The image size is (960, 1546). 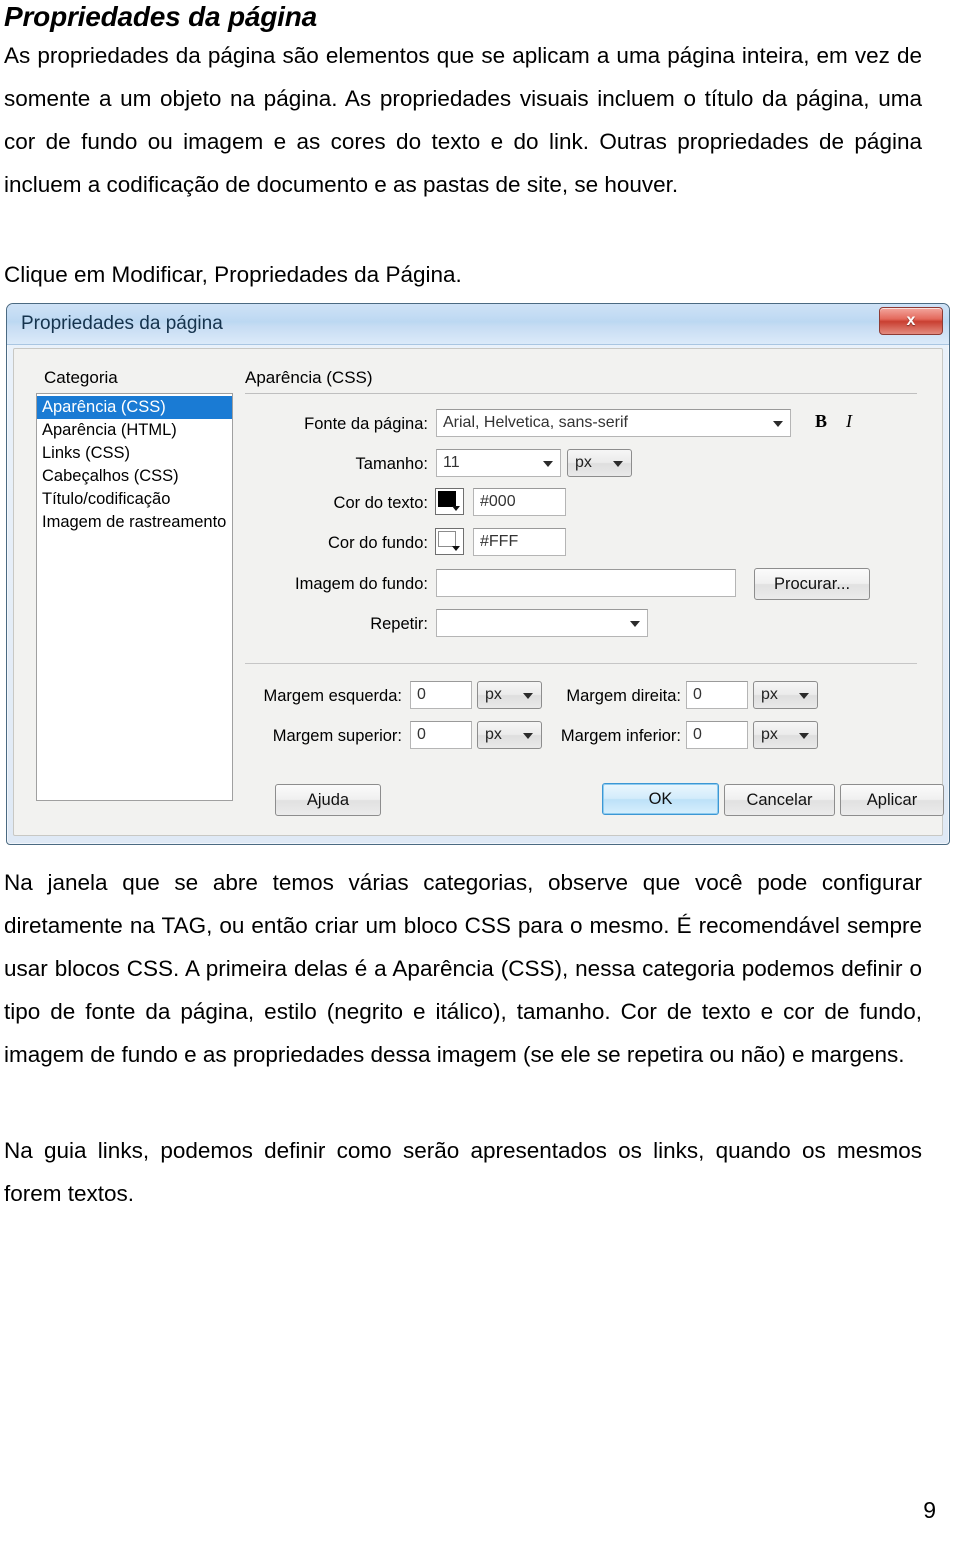 I want to click on apply-button: Aplicar, so click(x=892, y=800).